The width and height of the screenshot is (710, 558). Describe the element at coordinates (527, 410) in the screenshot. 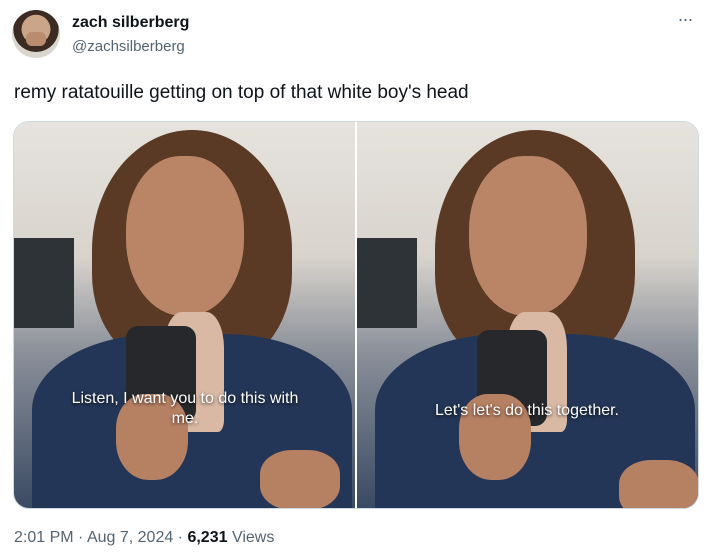

I see `media-caption-right: Let's let's do this together.` at that location.